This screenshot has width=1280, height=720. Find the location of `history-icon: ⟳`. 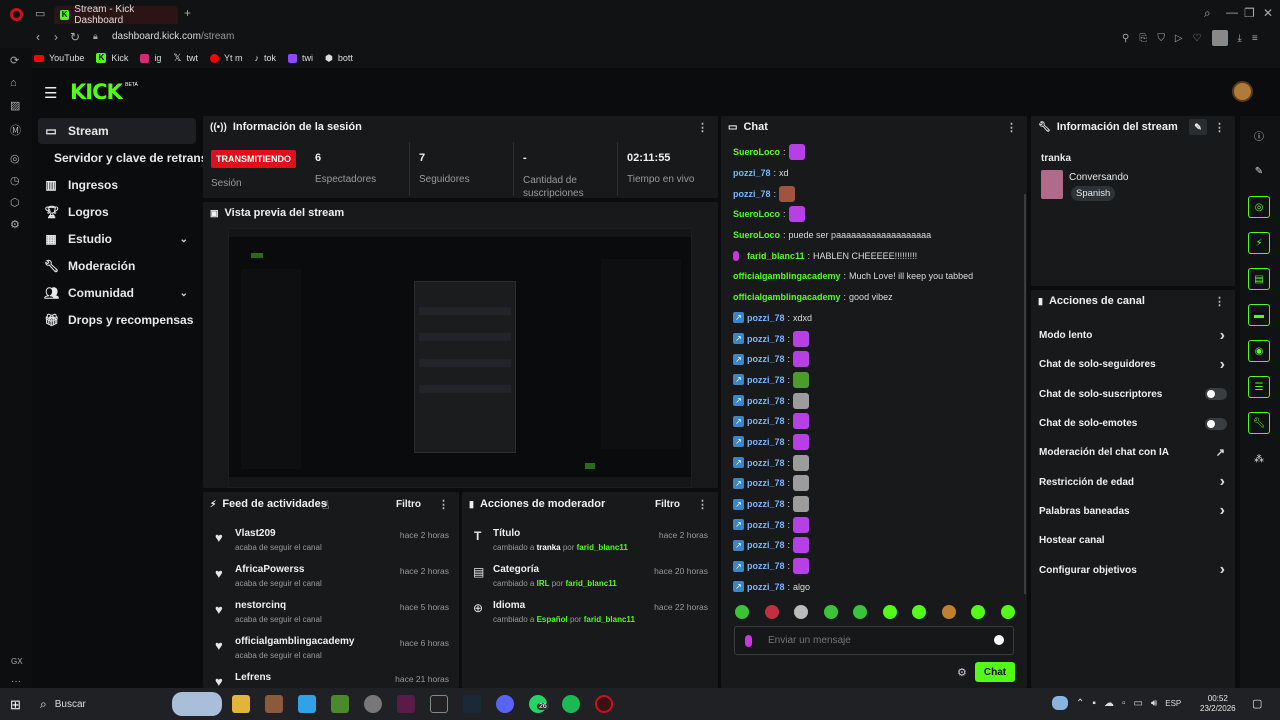

history-icon: ⟳ is located at coordinates (15, 60).